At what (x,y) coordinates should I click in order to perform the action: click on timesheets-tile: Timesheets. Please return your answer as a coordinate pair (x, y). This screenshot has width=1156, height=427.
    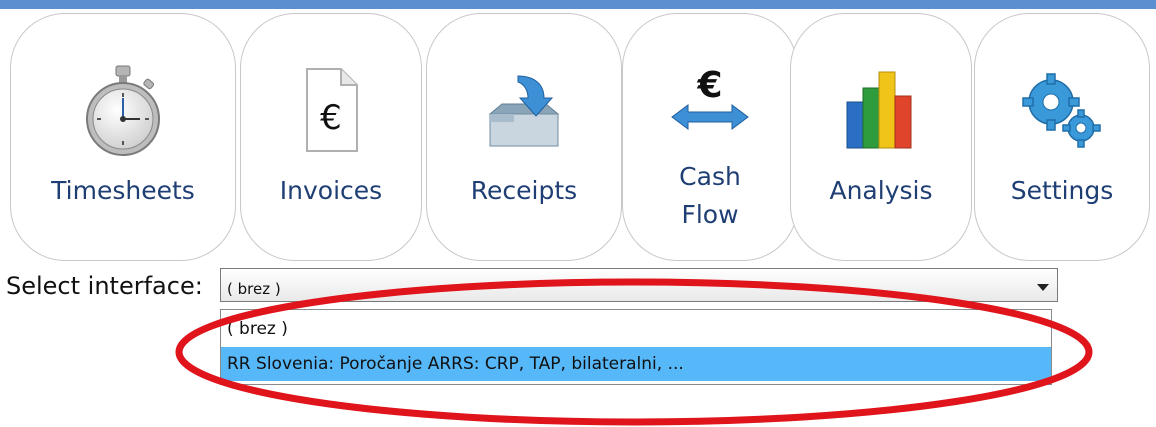
    Looking at the image, I should click on (123, 137).